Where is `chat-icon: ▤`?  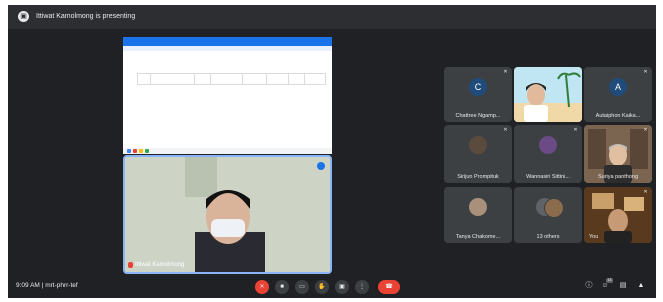 chat-icon: ▤ is located at coordinates (623, 285).